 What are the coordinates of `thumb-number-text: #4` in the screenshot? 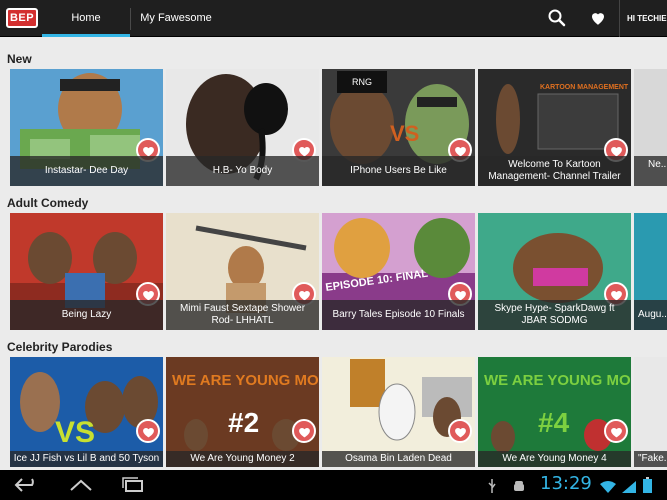 It's located at (554, 422).